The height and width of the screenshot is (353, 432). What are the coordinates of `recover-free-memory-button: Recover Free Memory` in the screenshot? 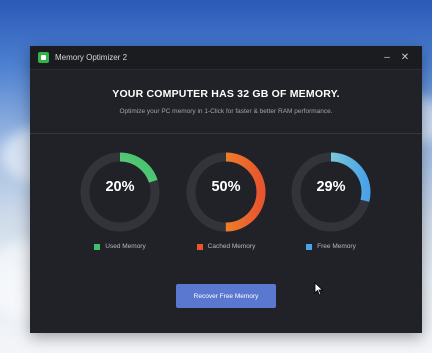 It's located at (226, 296).